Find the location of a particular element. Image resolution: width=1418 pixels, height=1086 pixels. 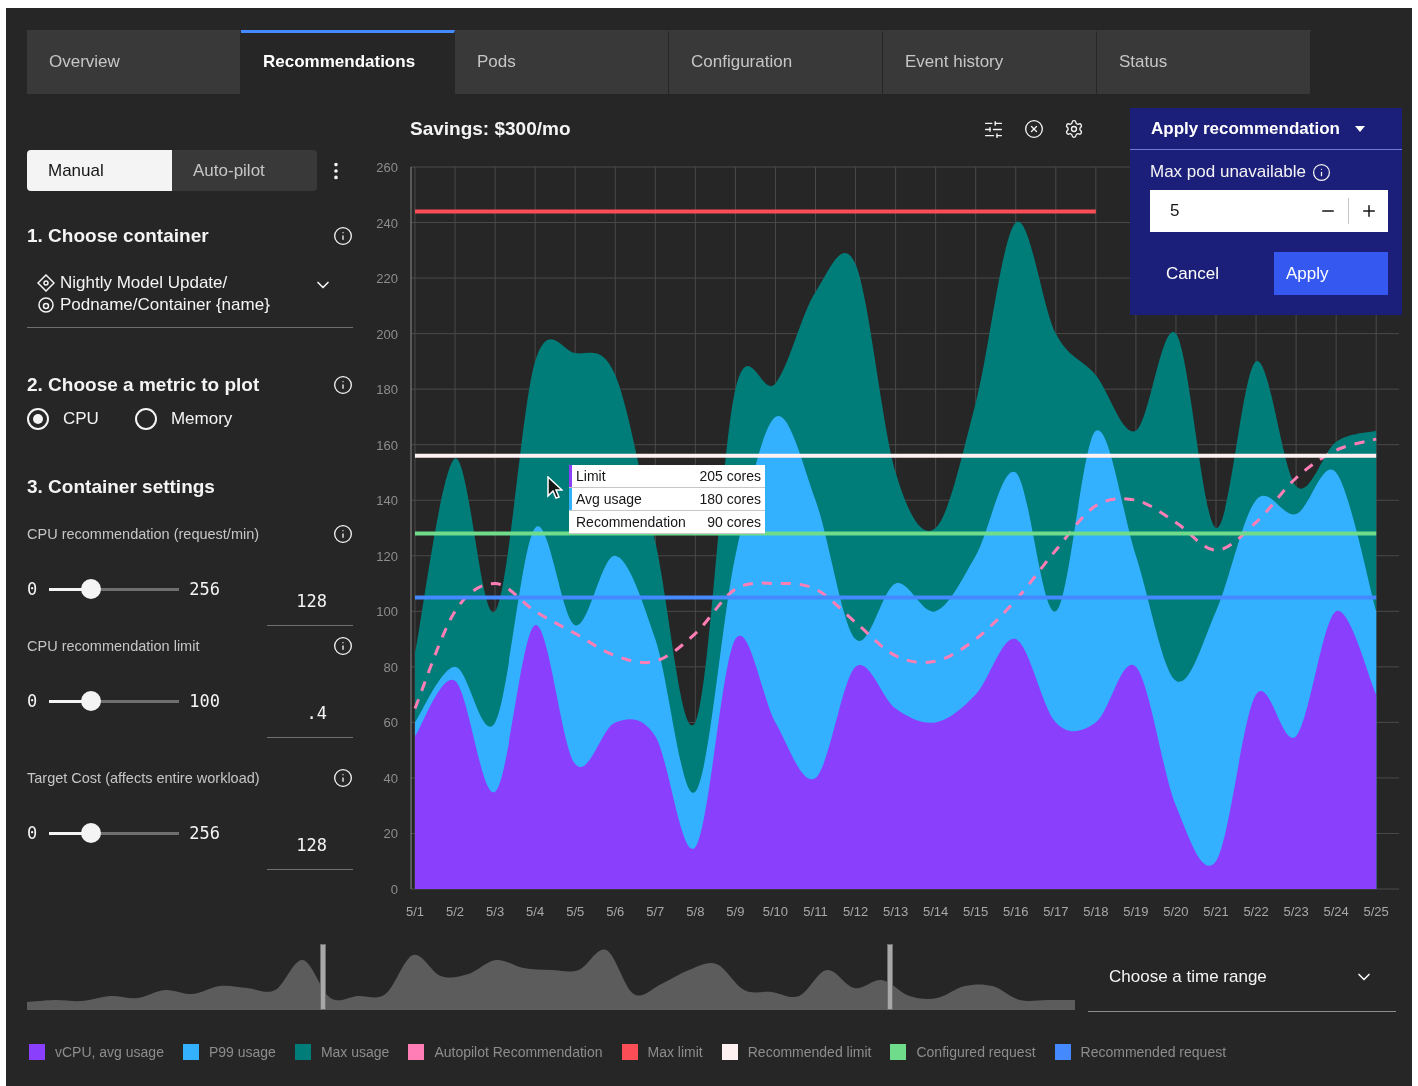

axis-tick-label: 60 is located at coordinates (390, 723).